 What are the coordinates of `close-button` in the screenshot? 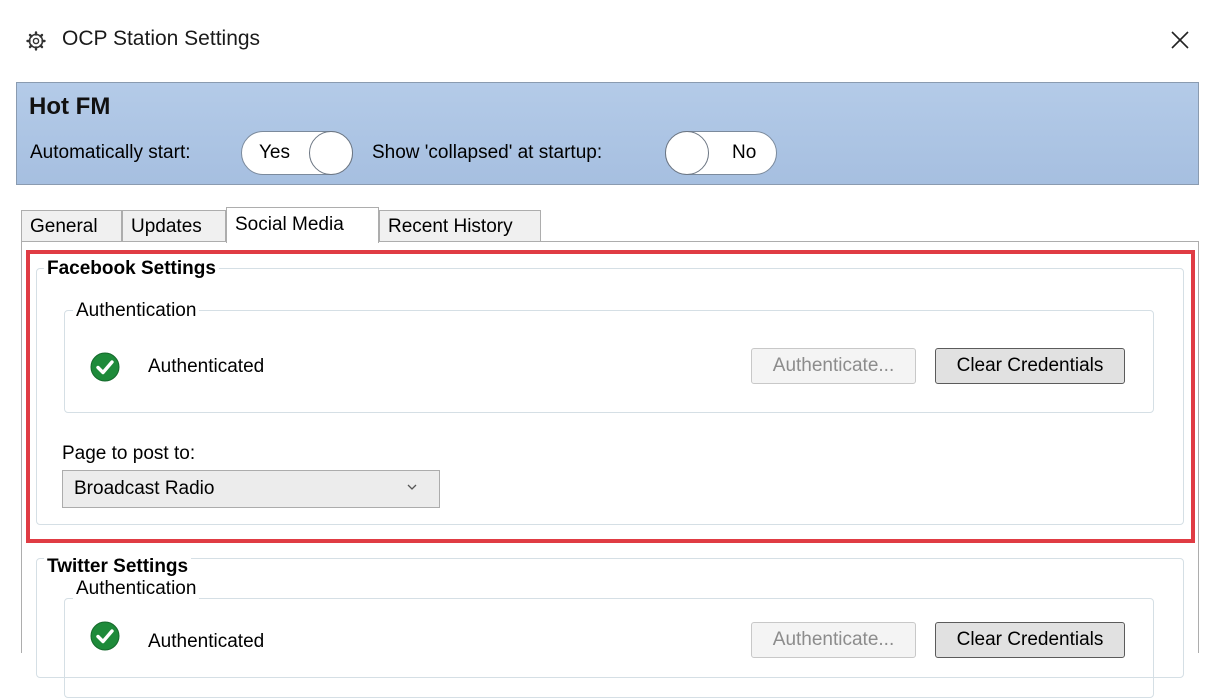 It's located at (1180, 40).